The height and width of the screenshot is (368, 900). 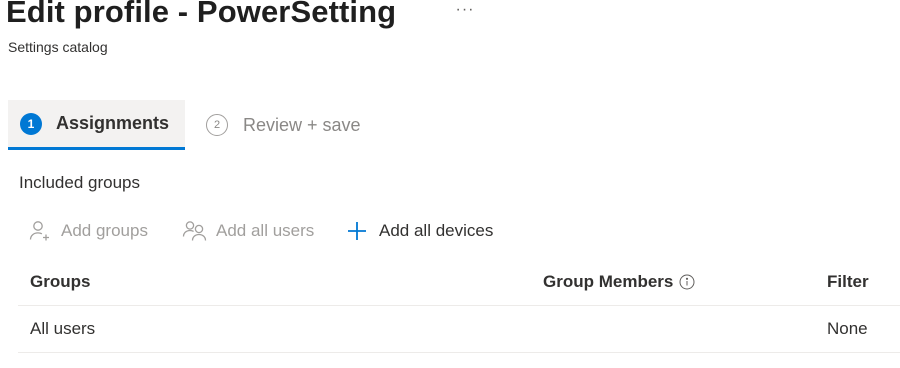 I want to click on column-header-groups: Groups, so click(x=60, y=281).